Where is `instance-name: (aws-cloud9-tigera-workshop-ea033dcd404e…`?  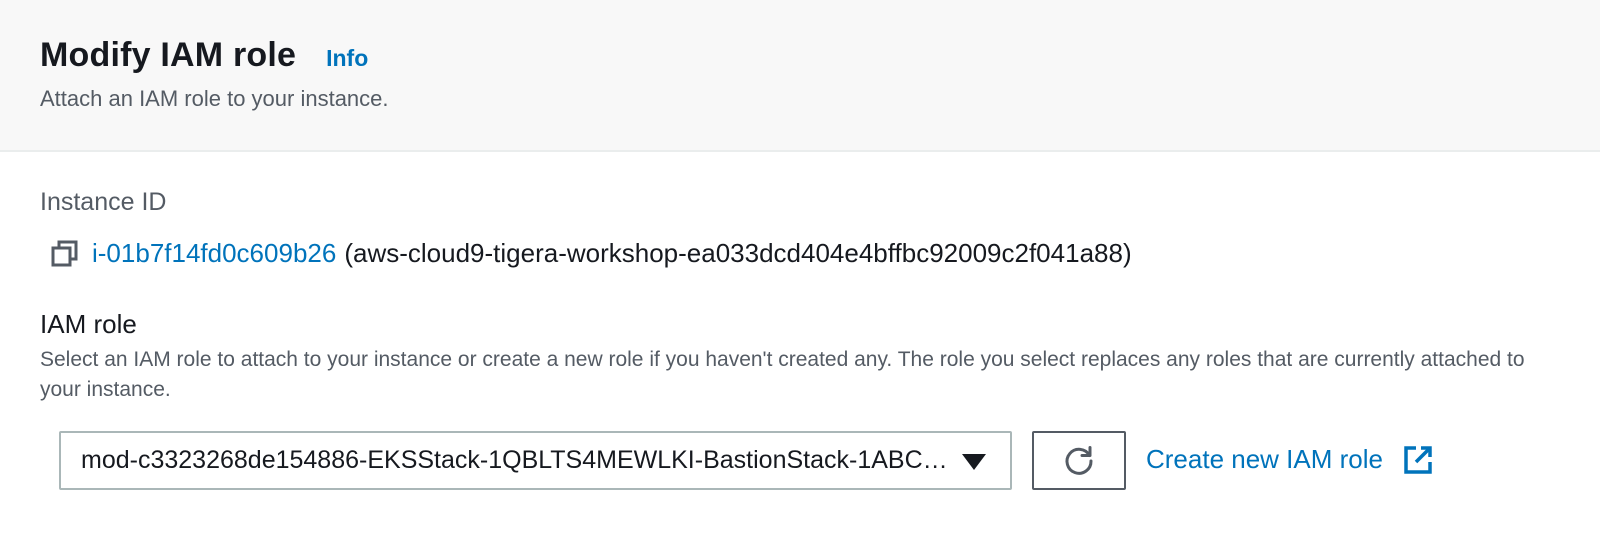 instance-name: (aws-cloud9-tigera-workshop-ea033dcd404e… is located at coordinates (738, 253).